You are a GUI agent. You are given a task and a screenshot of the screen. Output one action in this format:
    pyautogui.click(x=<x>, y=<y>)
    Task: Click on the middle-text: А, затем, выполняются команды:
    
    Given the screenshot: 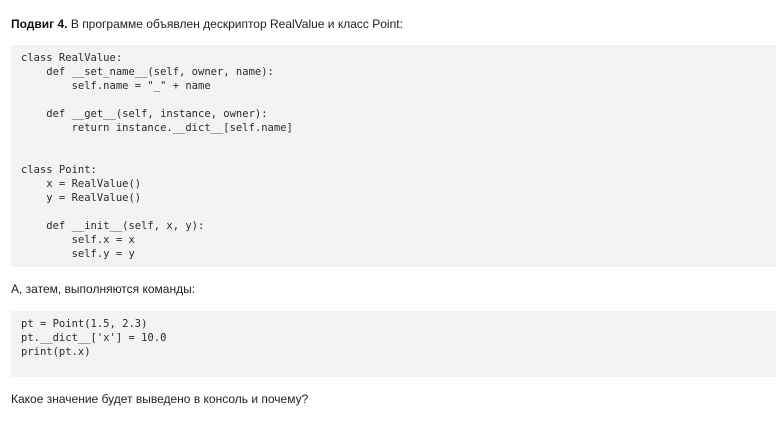 What is the action you would take?
    pyautogui.click(x=103, y=289)
    